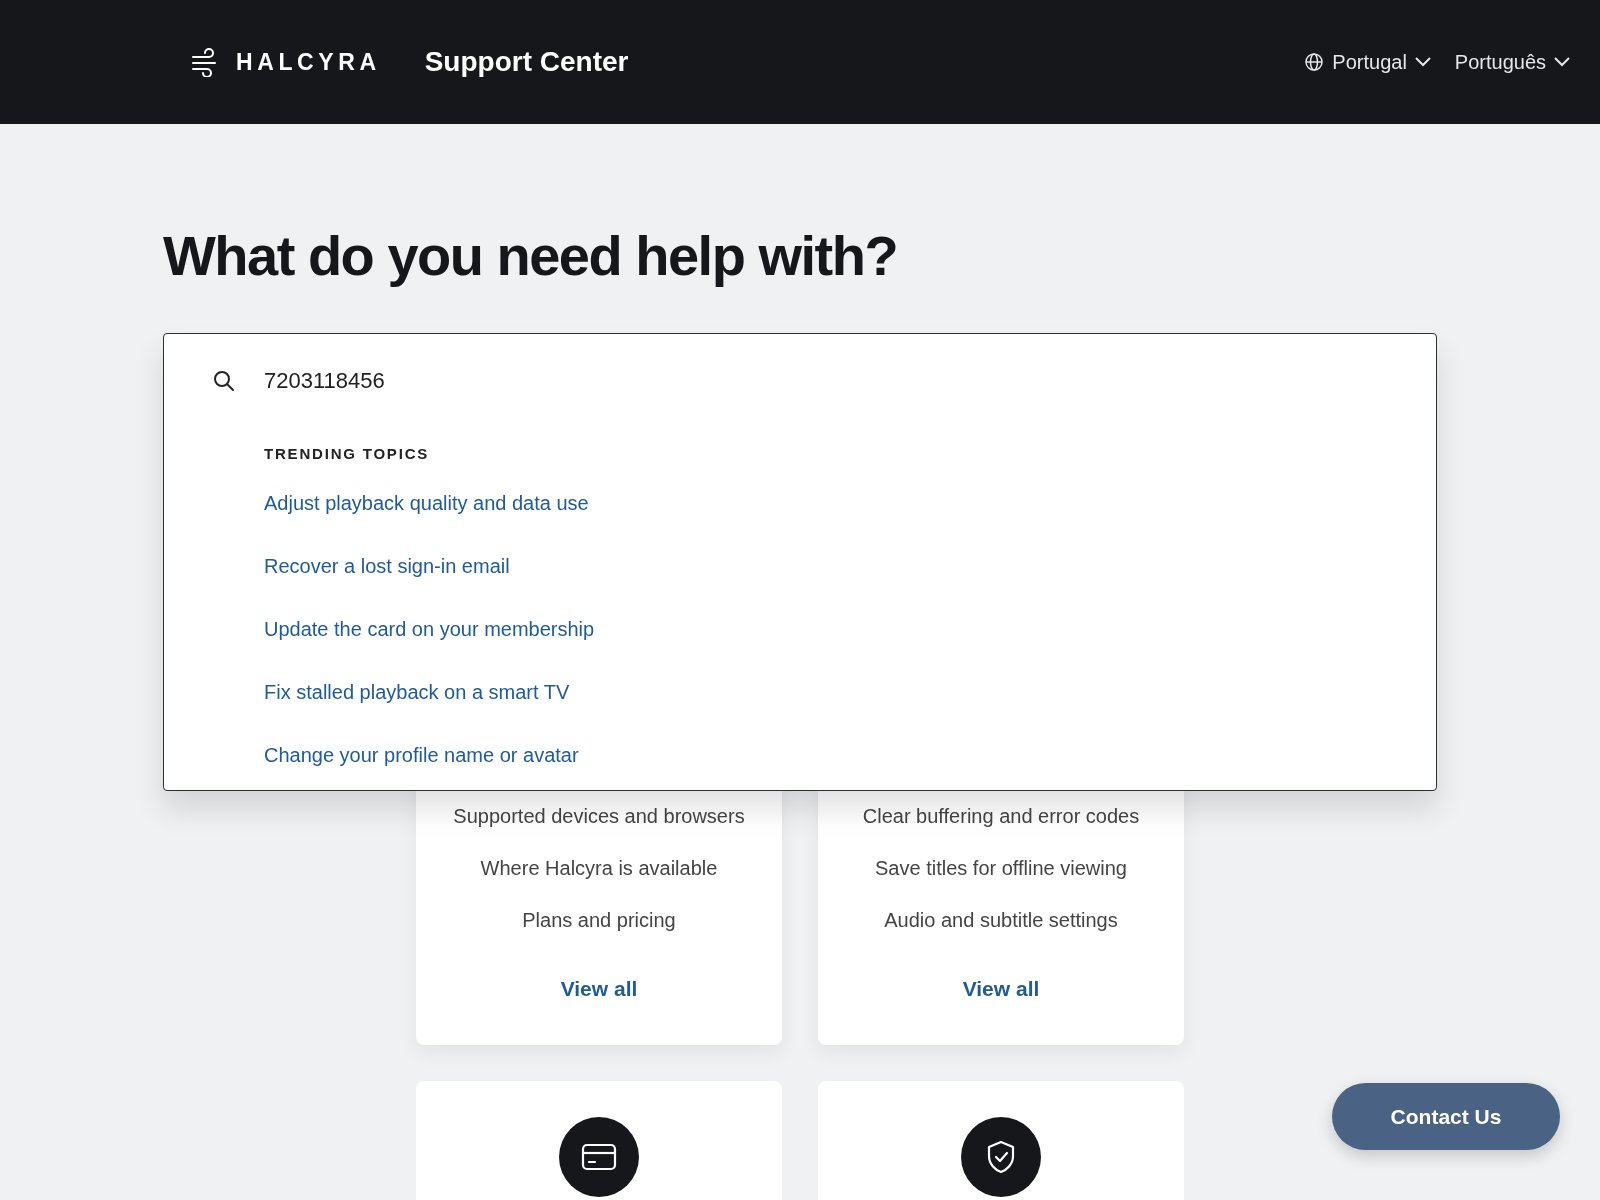 This screenshot has width=1600, height=1200. I want to click on topic-link: Supported devices and browsers, so click(599, 816).